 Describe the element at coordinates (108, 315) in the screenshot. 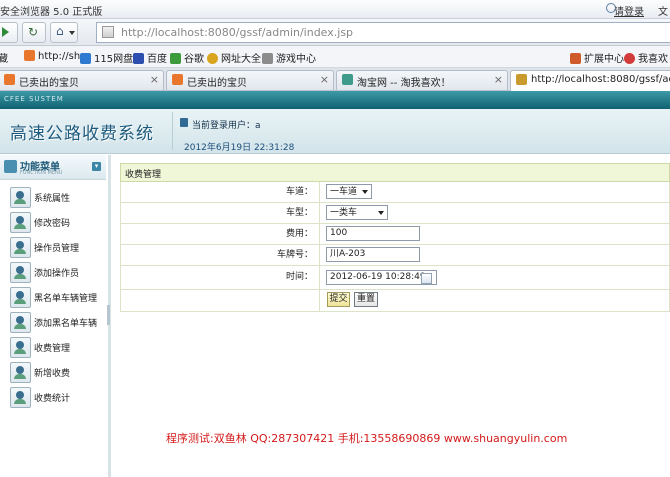

I see `sidebar-resize-handle` at that location.